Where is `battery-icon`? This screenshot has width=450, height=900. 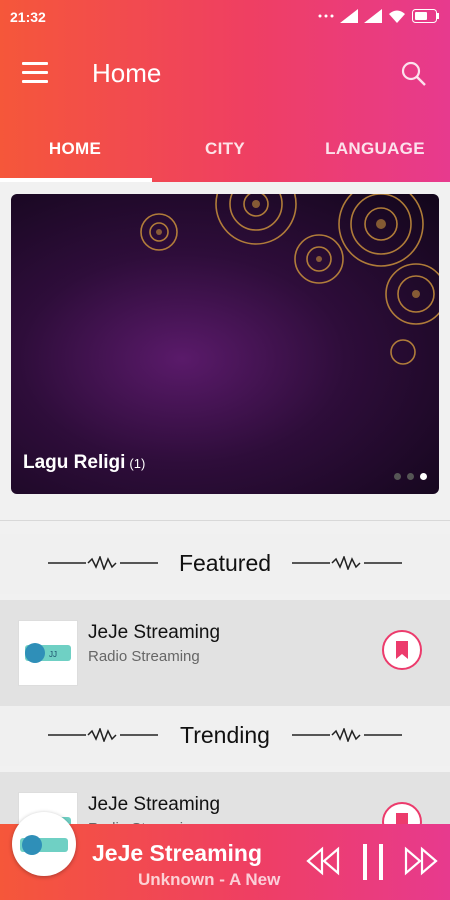
battery-icon is located at coordinates (425, 16).